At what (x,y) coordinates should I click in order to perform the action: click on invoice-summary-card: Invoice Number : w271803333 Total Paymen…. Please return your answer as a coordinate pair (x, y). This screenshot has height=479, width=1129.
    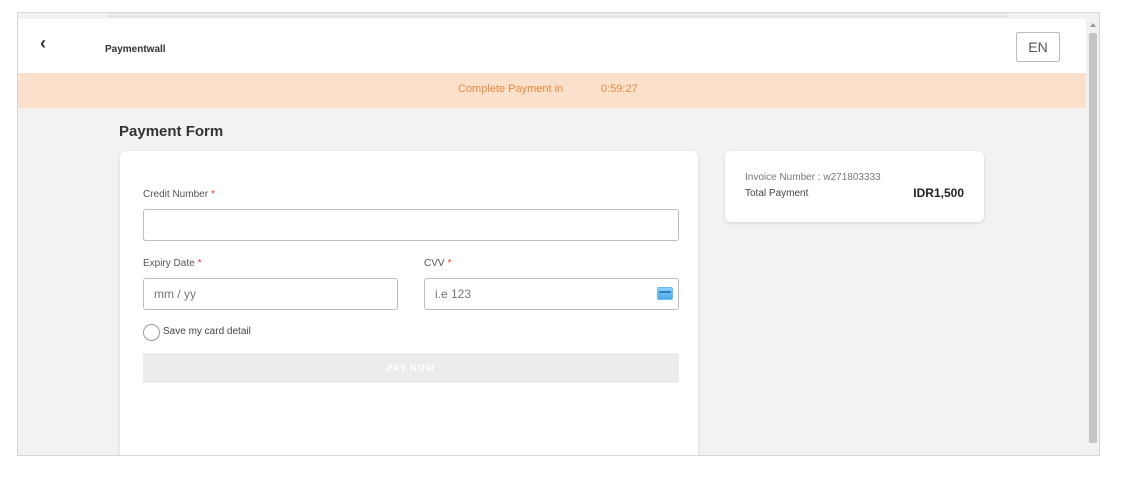
    Looking at the image, I should click on (854, 186).